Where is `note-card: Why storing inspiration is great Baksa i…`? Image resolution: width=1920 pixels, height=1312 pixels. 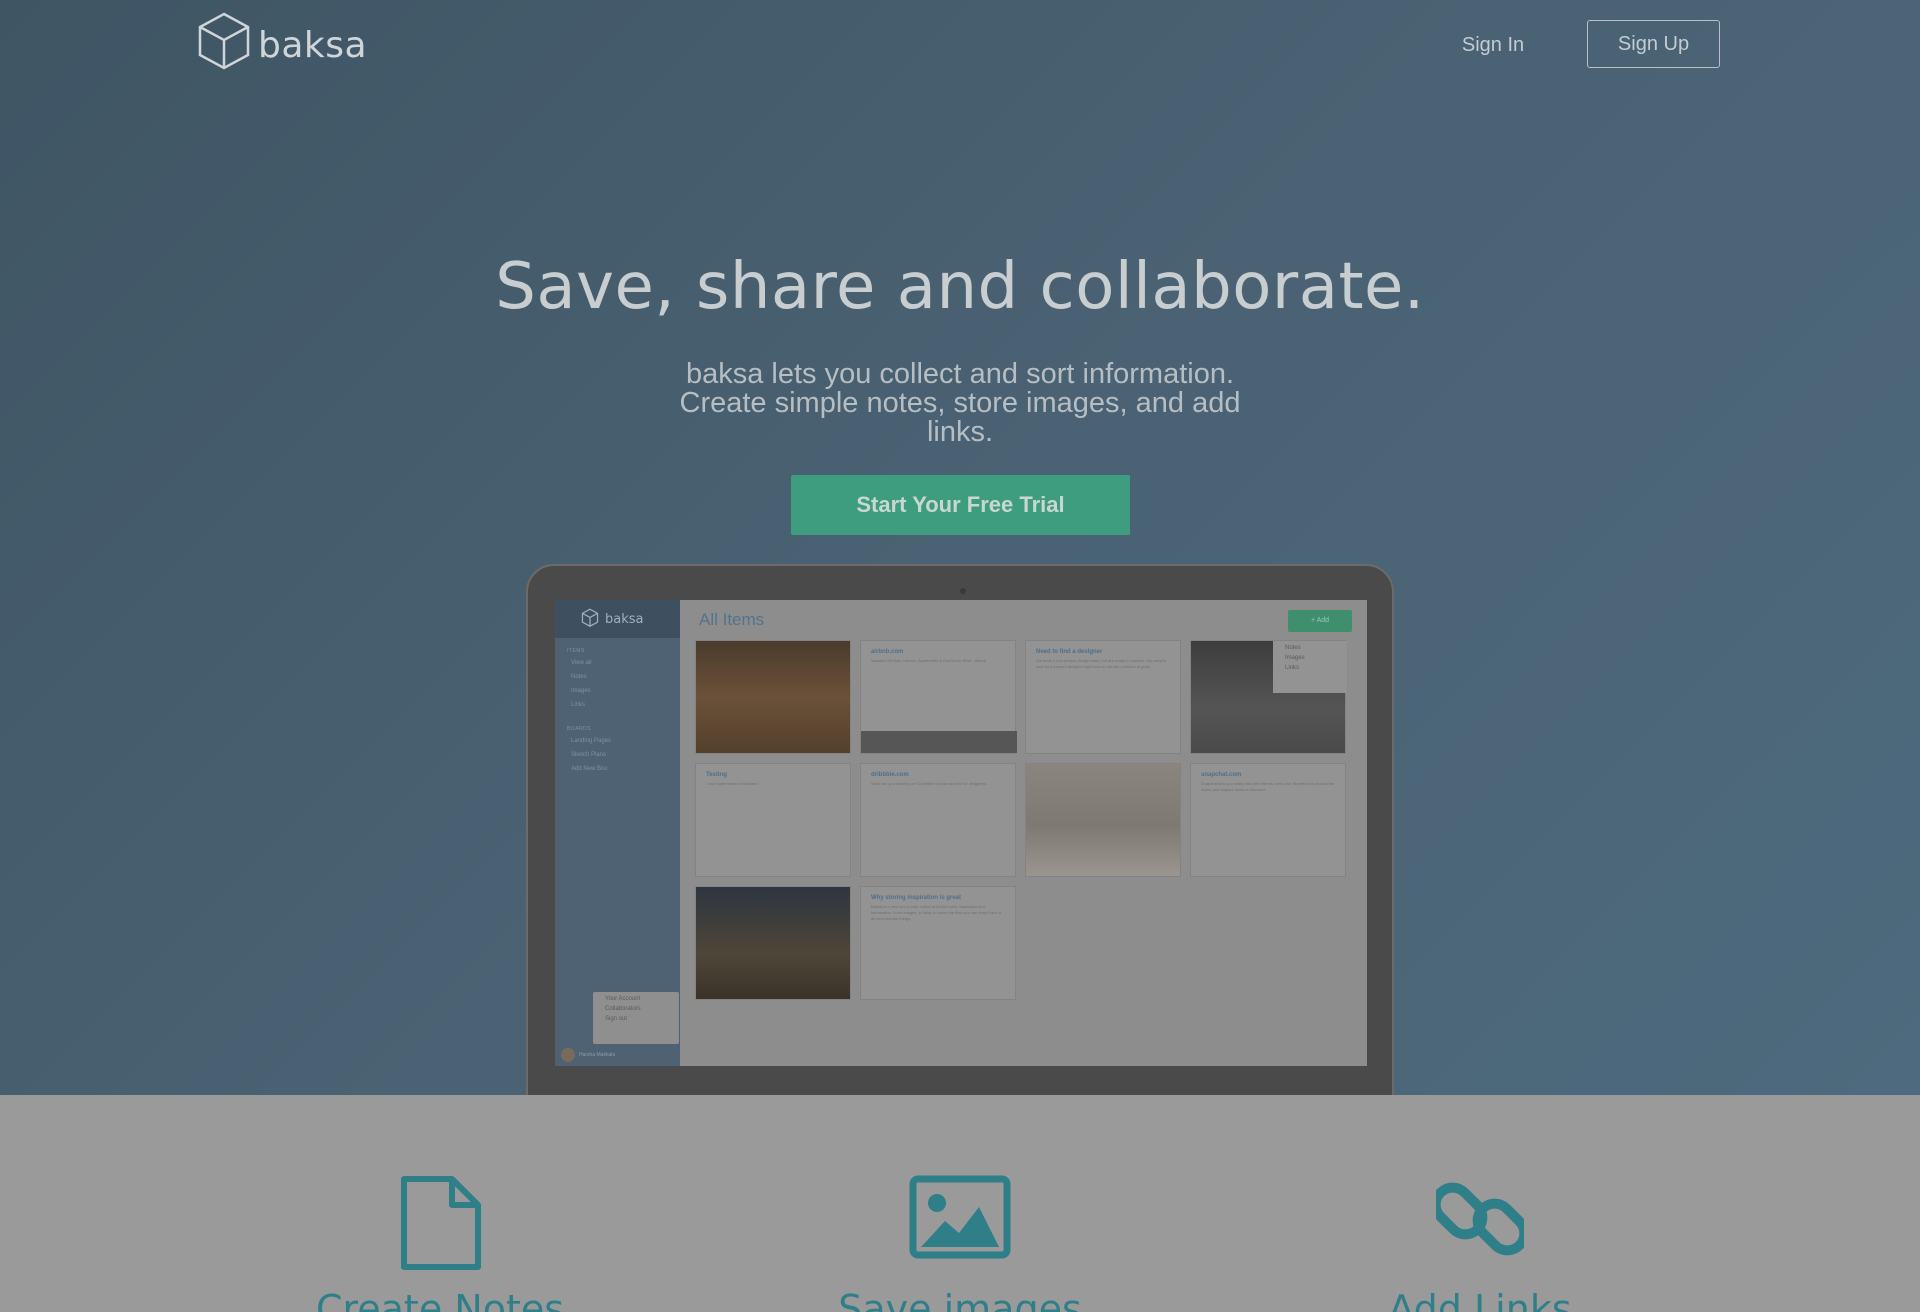 note-card: Why storing inspiration is great Baksa i… is located at coordinates (938, 943).